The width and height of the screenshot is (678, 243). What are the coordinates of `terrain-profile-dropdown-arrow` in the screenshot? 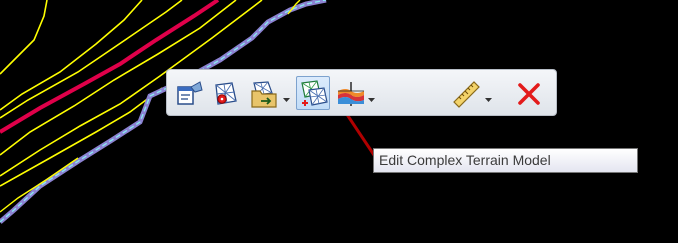 It's located at (371, 96).